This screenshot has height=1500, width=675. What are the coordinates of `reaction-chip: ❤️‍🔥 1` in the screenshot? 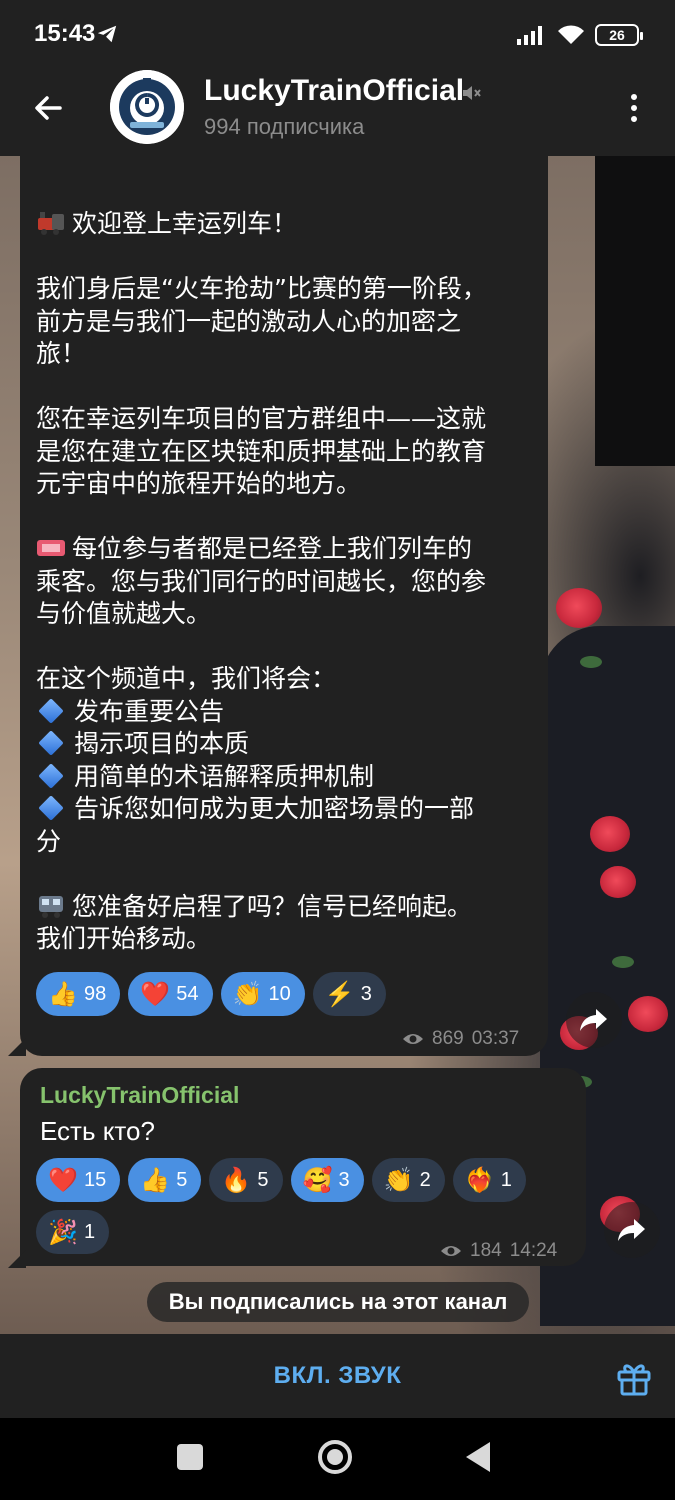 It's located at (489, 1180).